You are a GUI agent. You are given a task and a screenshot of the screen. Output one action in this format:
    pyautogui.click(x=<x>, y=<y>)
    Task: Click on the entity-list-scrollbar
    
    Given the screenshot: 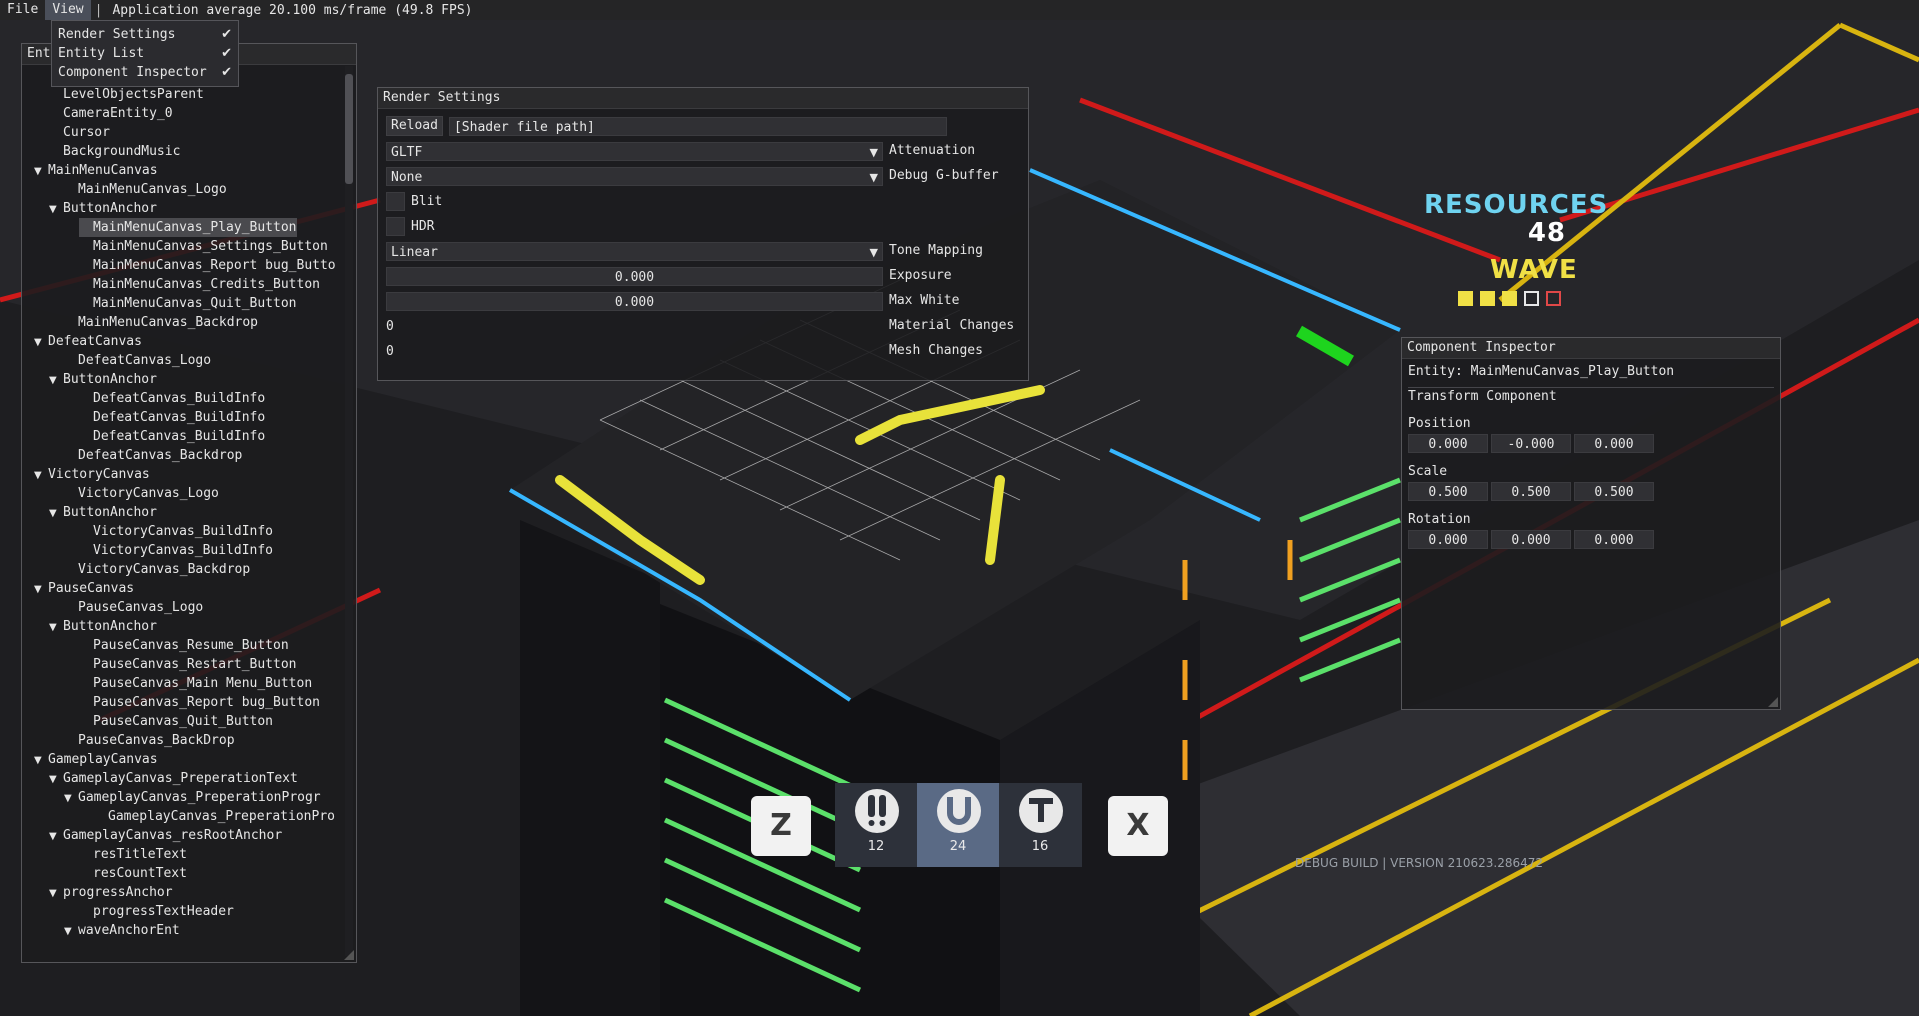 What is the action you would take?
    pyautogui.click(x=349, y=511)
    